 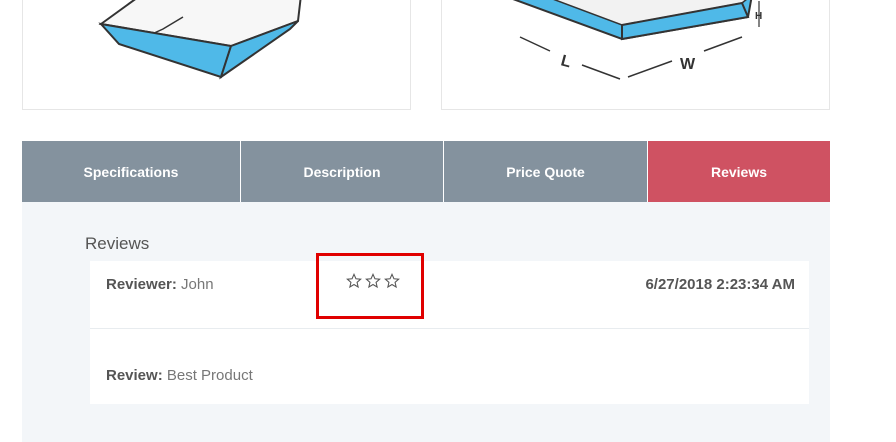 What do you see at coordinates (341, 171) in the screenshot?
I see `tab-description: Description` at bounding box center [341, 171].